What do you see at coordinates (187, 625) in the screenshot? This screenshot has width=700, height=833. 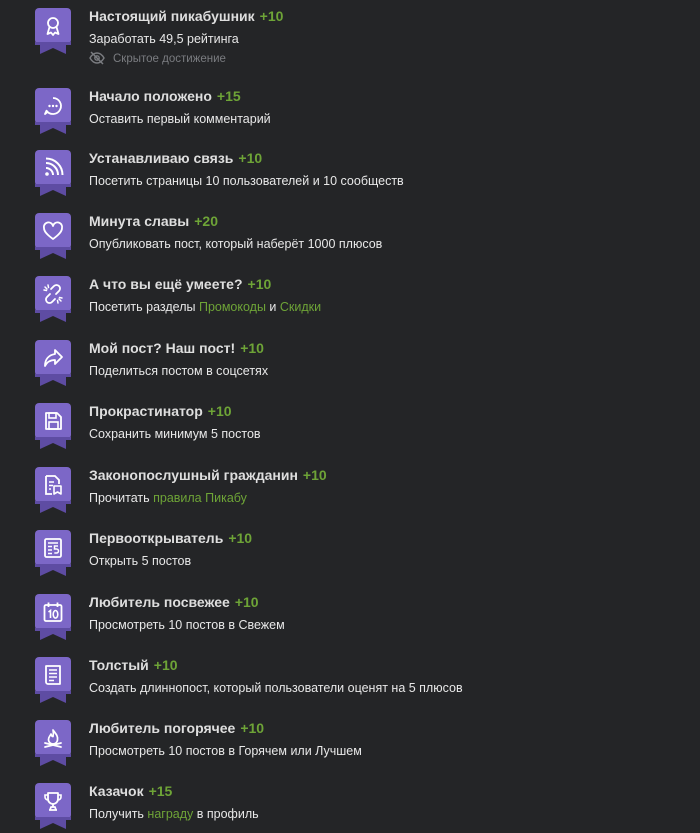 I see `achievement-description: Просмотреть 10 постов в Свежем` at bounding box center [187, 625].